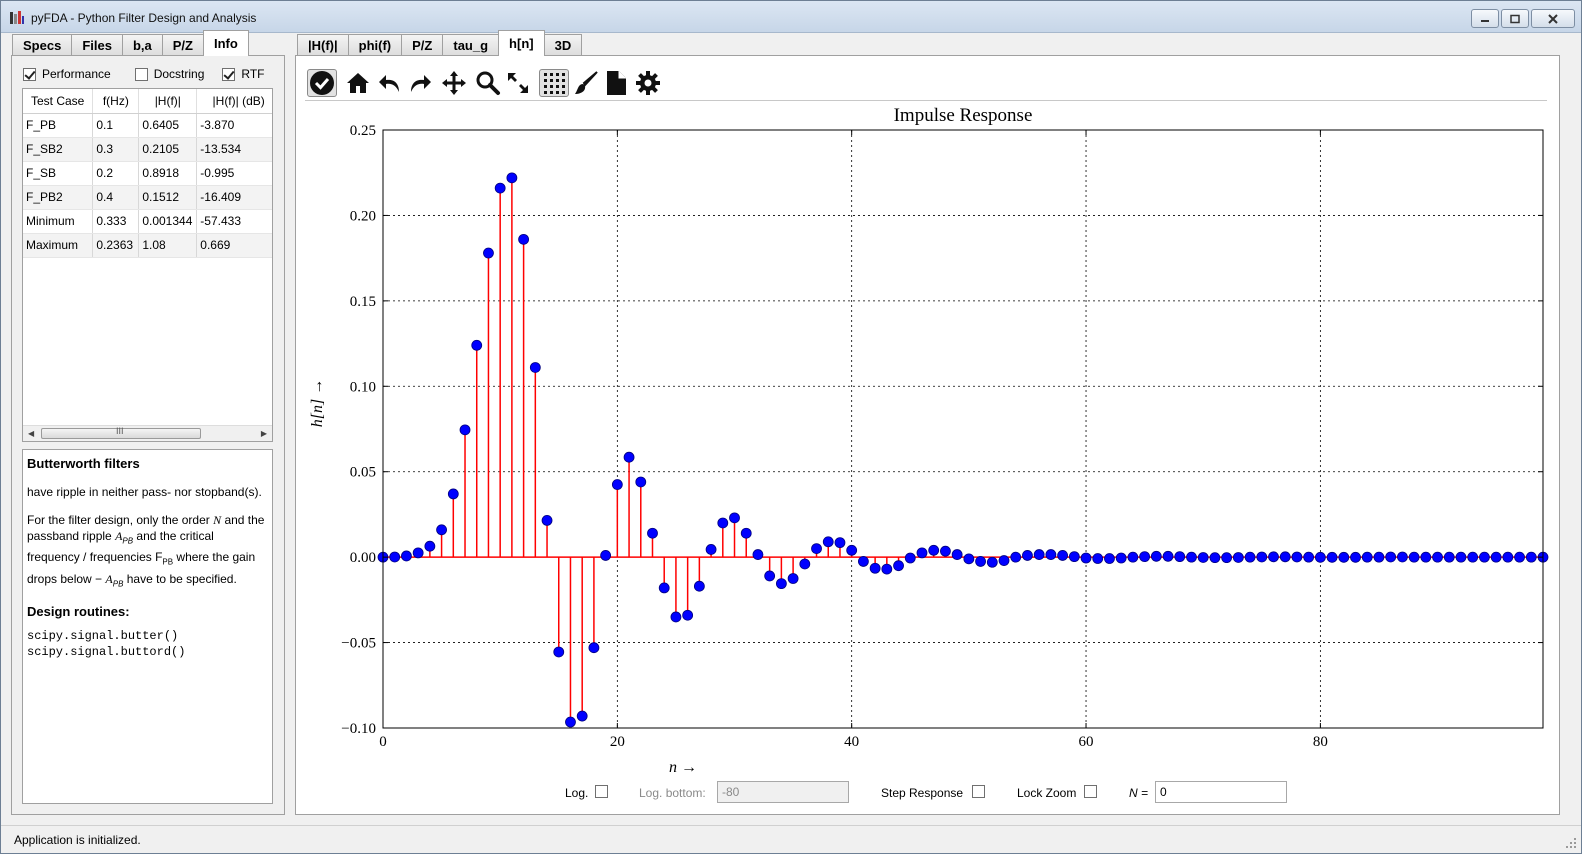 The height and width of the screenshot is (854, 1582). What do you see at coordinates (147, 245) in the screenshot?
I see `table-row: Maximum 0.2363 1.08 0.669` at bounding box center [147, 245].